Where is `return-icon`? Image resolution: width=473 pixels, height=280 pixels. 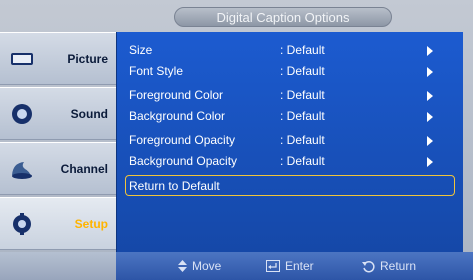
return-icon is located at coordinates (368, 266).